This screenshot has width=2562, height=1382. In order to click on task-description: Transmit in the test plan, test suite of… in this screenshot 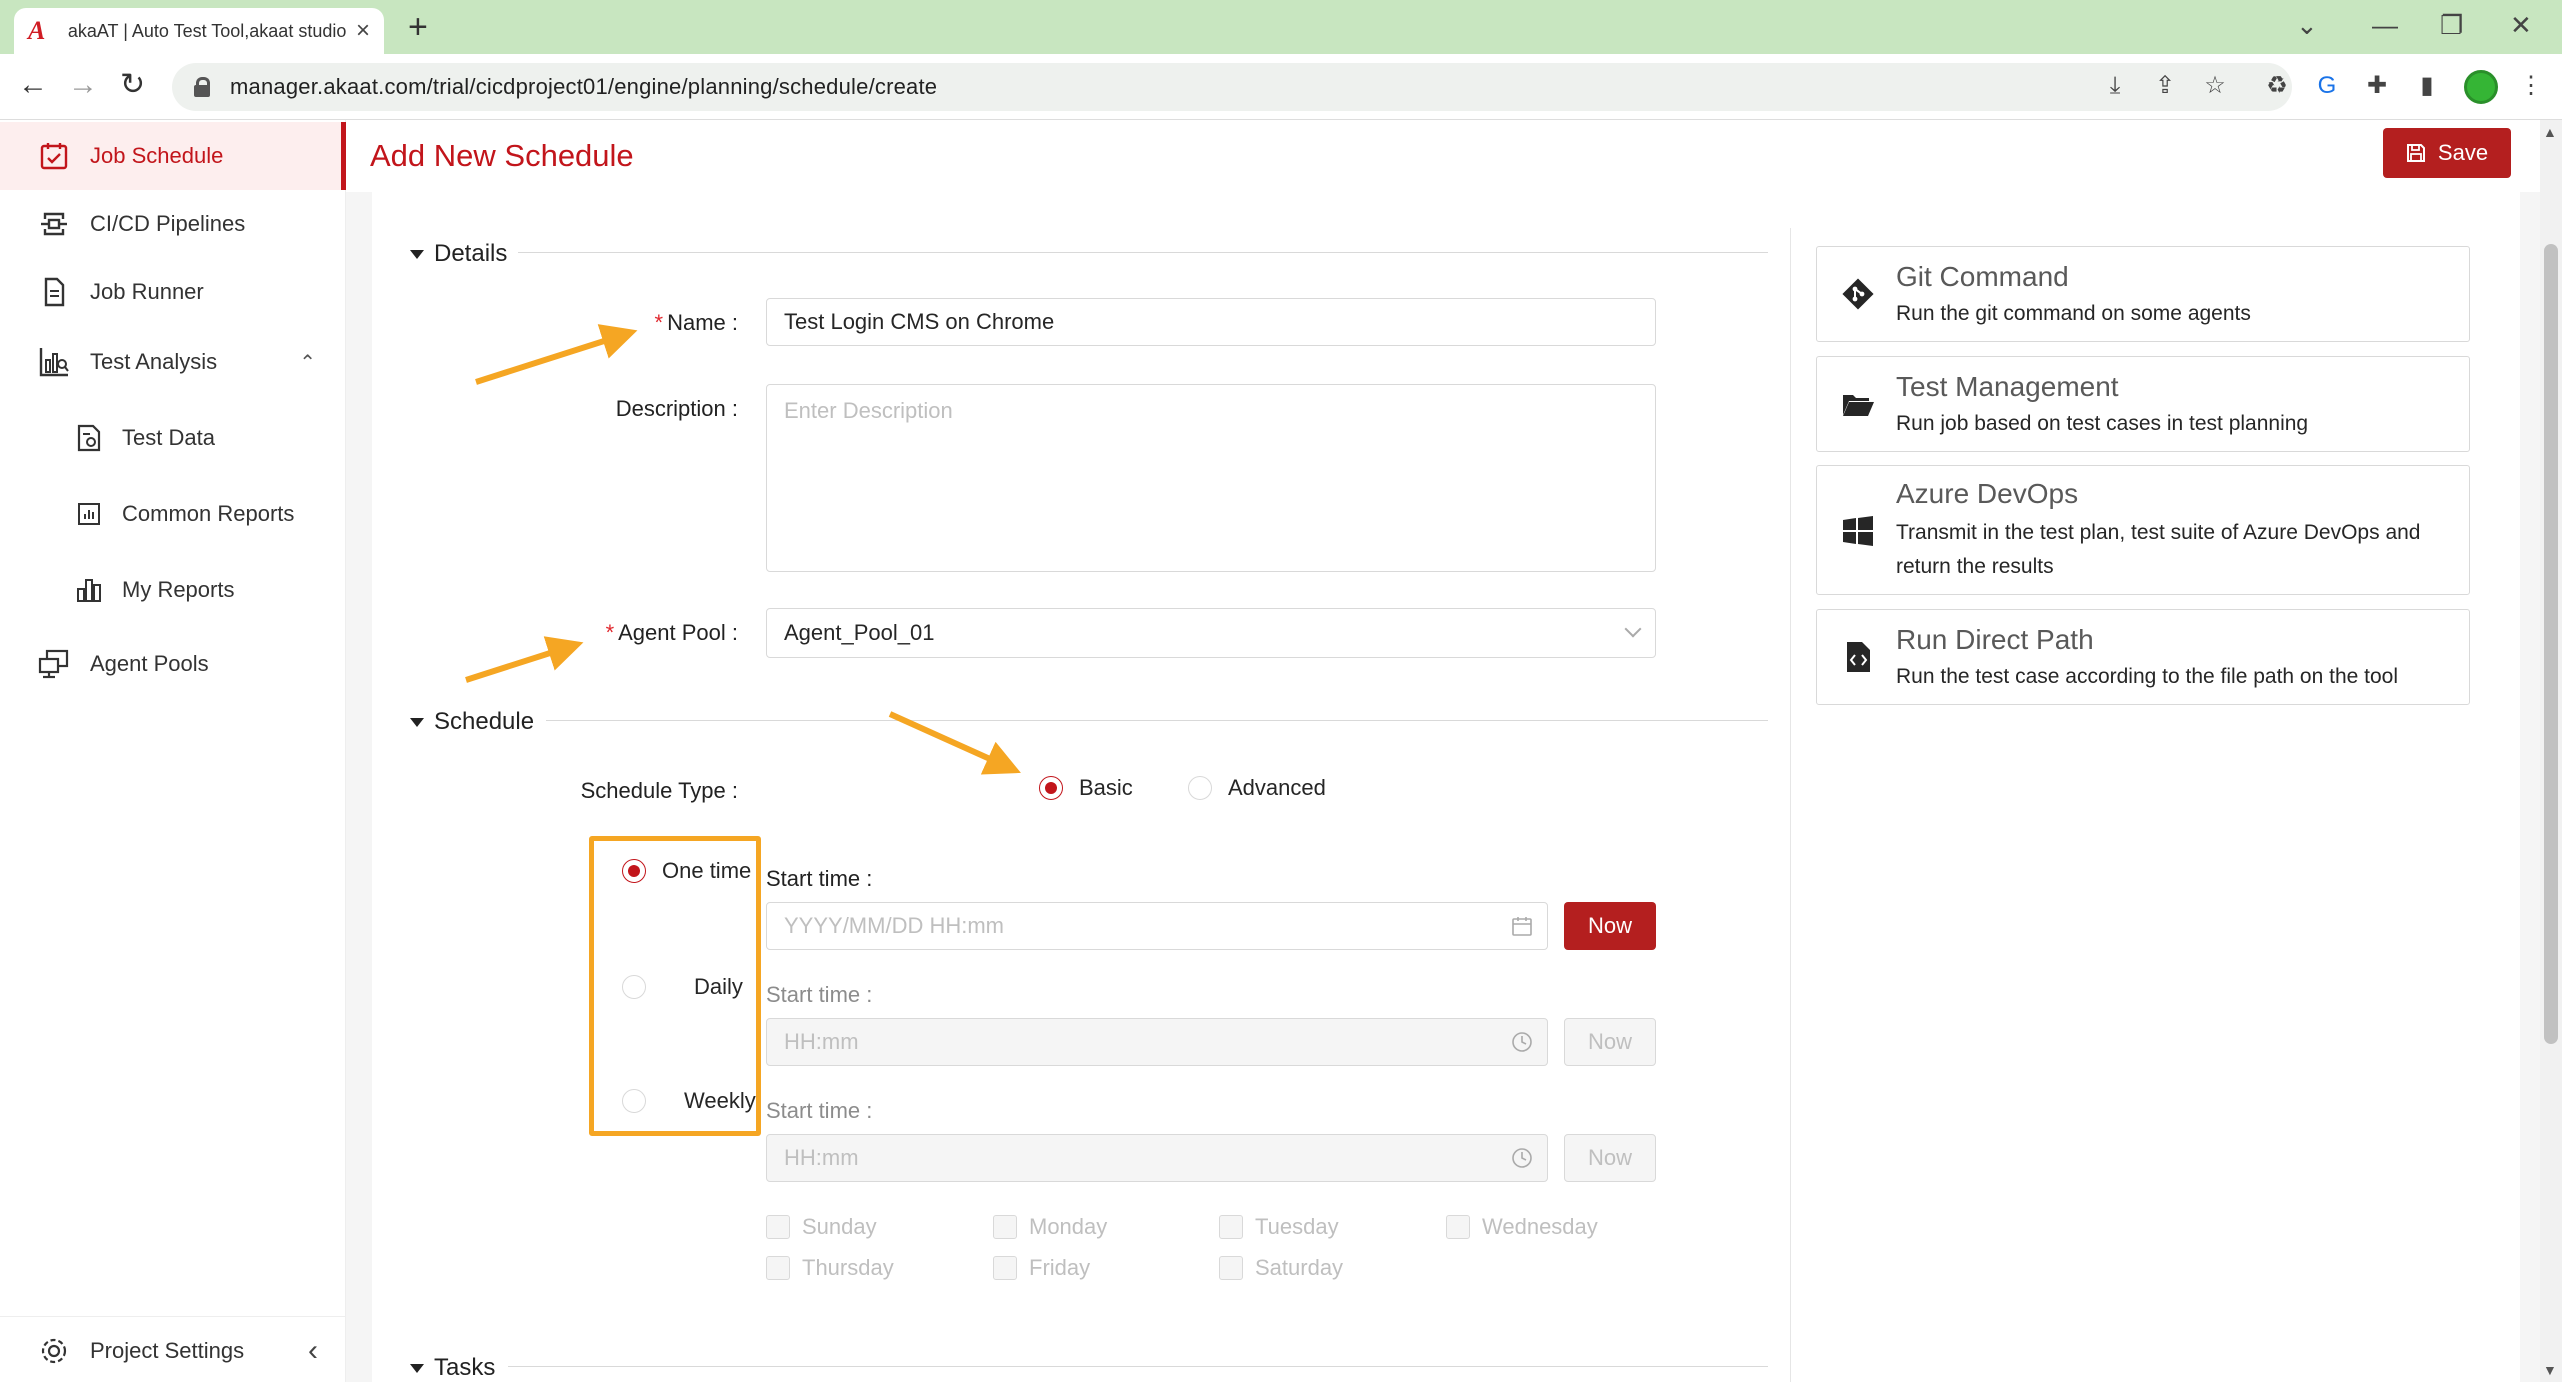, I will do `click(2158, 549)`.